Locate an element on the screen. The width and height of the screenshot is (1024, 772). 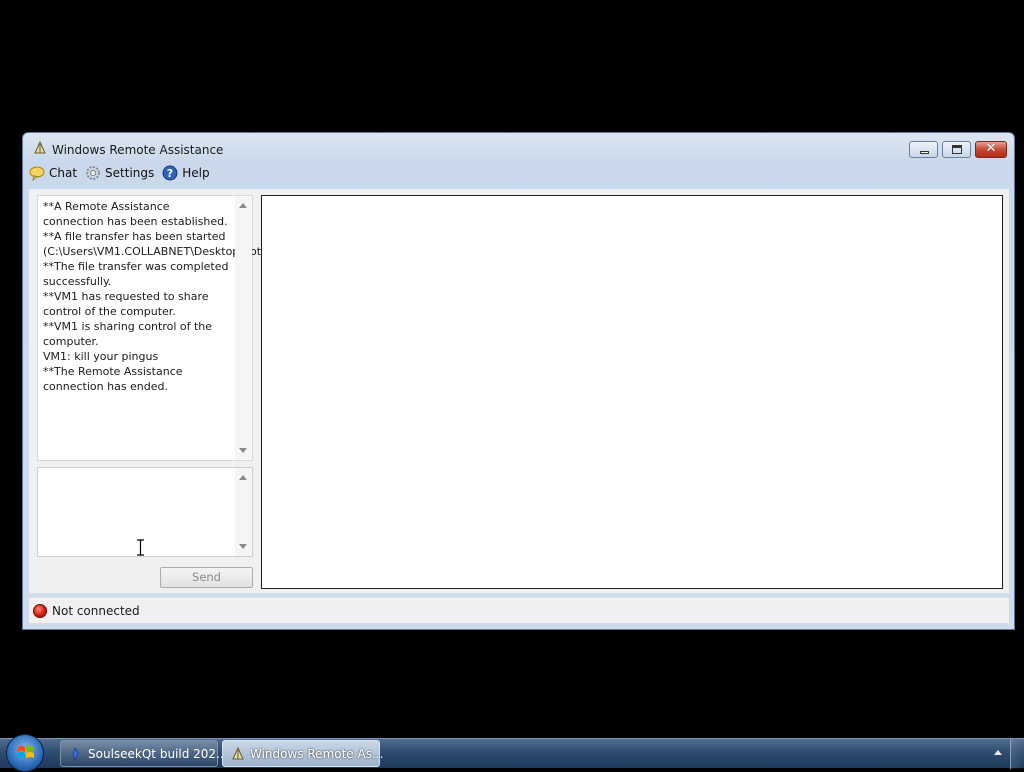
disconnected-status-icon is located at coordinates (40, 611).